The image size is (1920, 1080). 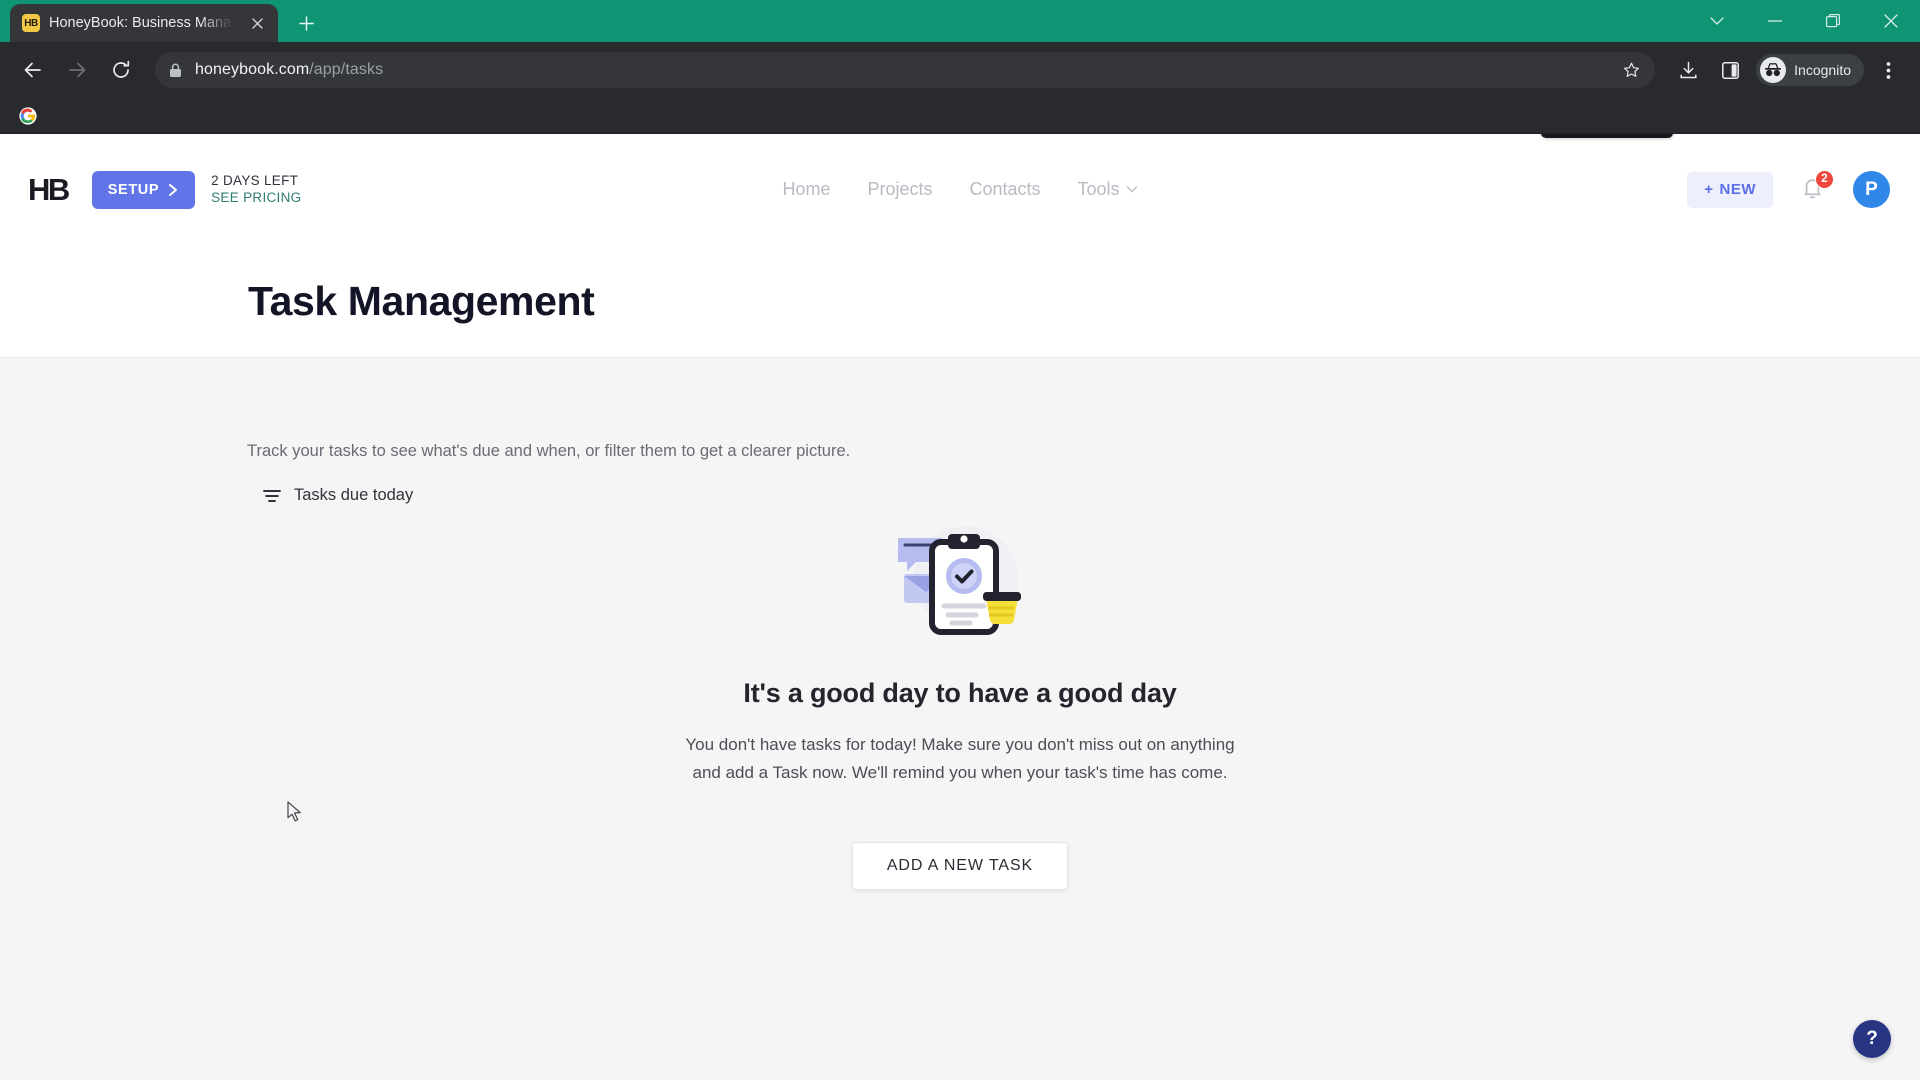 I want to click on setup-button: SETUP, so click(x=143, y=189).